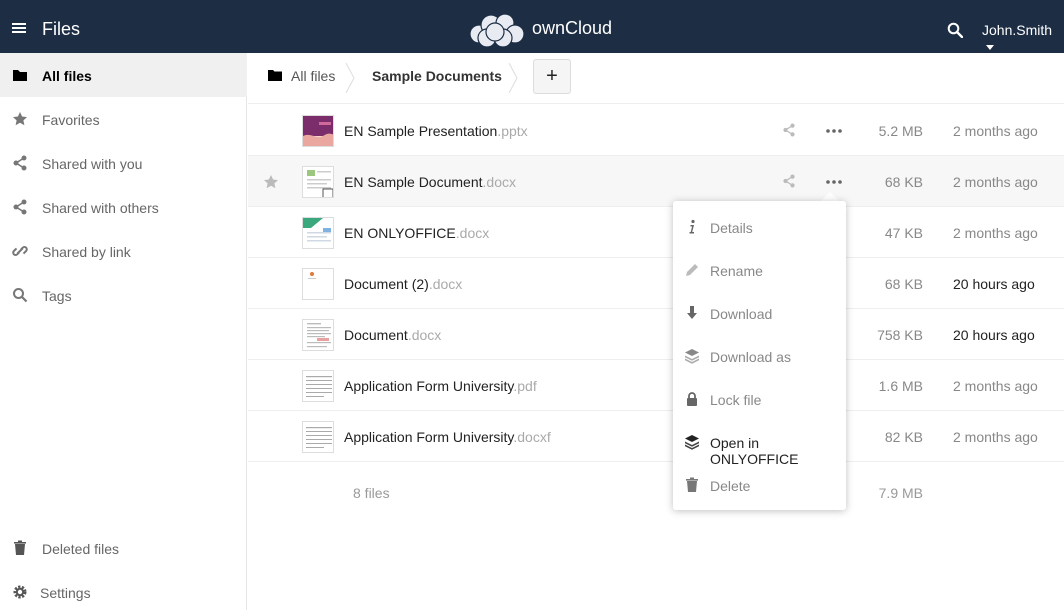 This screenshot has width=1064, height=610. Describe the element at coordinates (67, 76) in the screenshot. I see `sidebar-item-label: All files` at that location.